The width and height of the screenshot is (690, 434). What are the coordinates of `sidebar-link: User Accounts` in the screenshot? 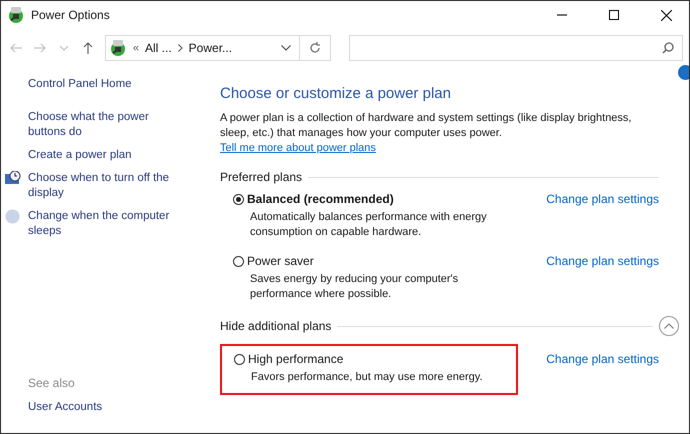 It's located at (65, 407).